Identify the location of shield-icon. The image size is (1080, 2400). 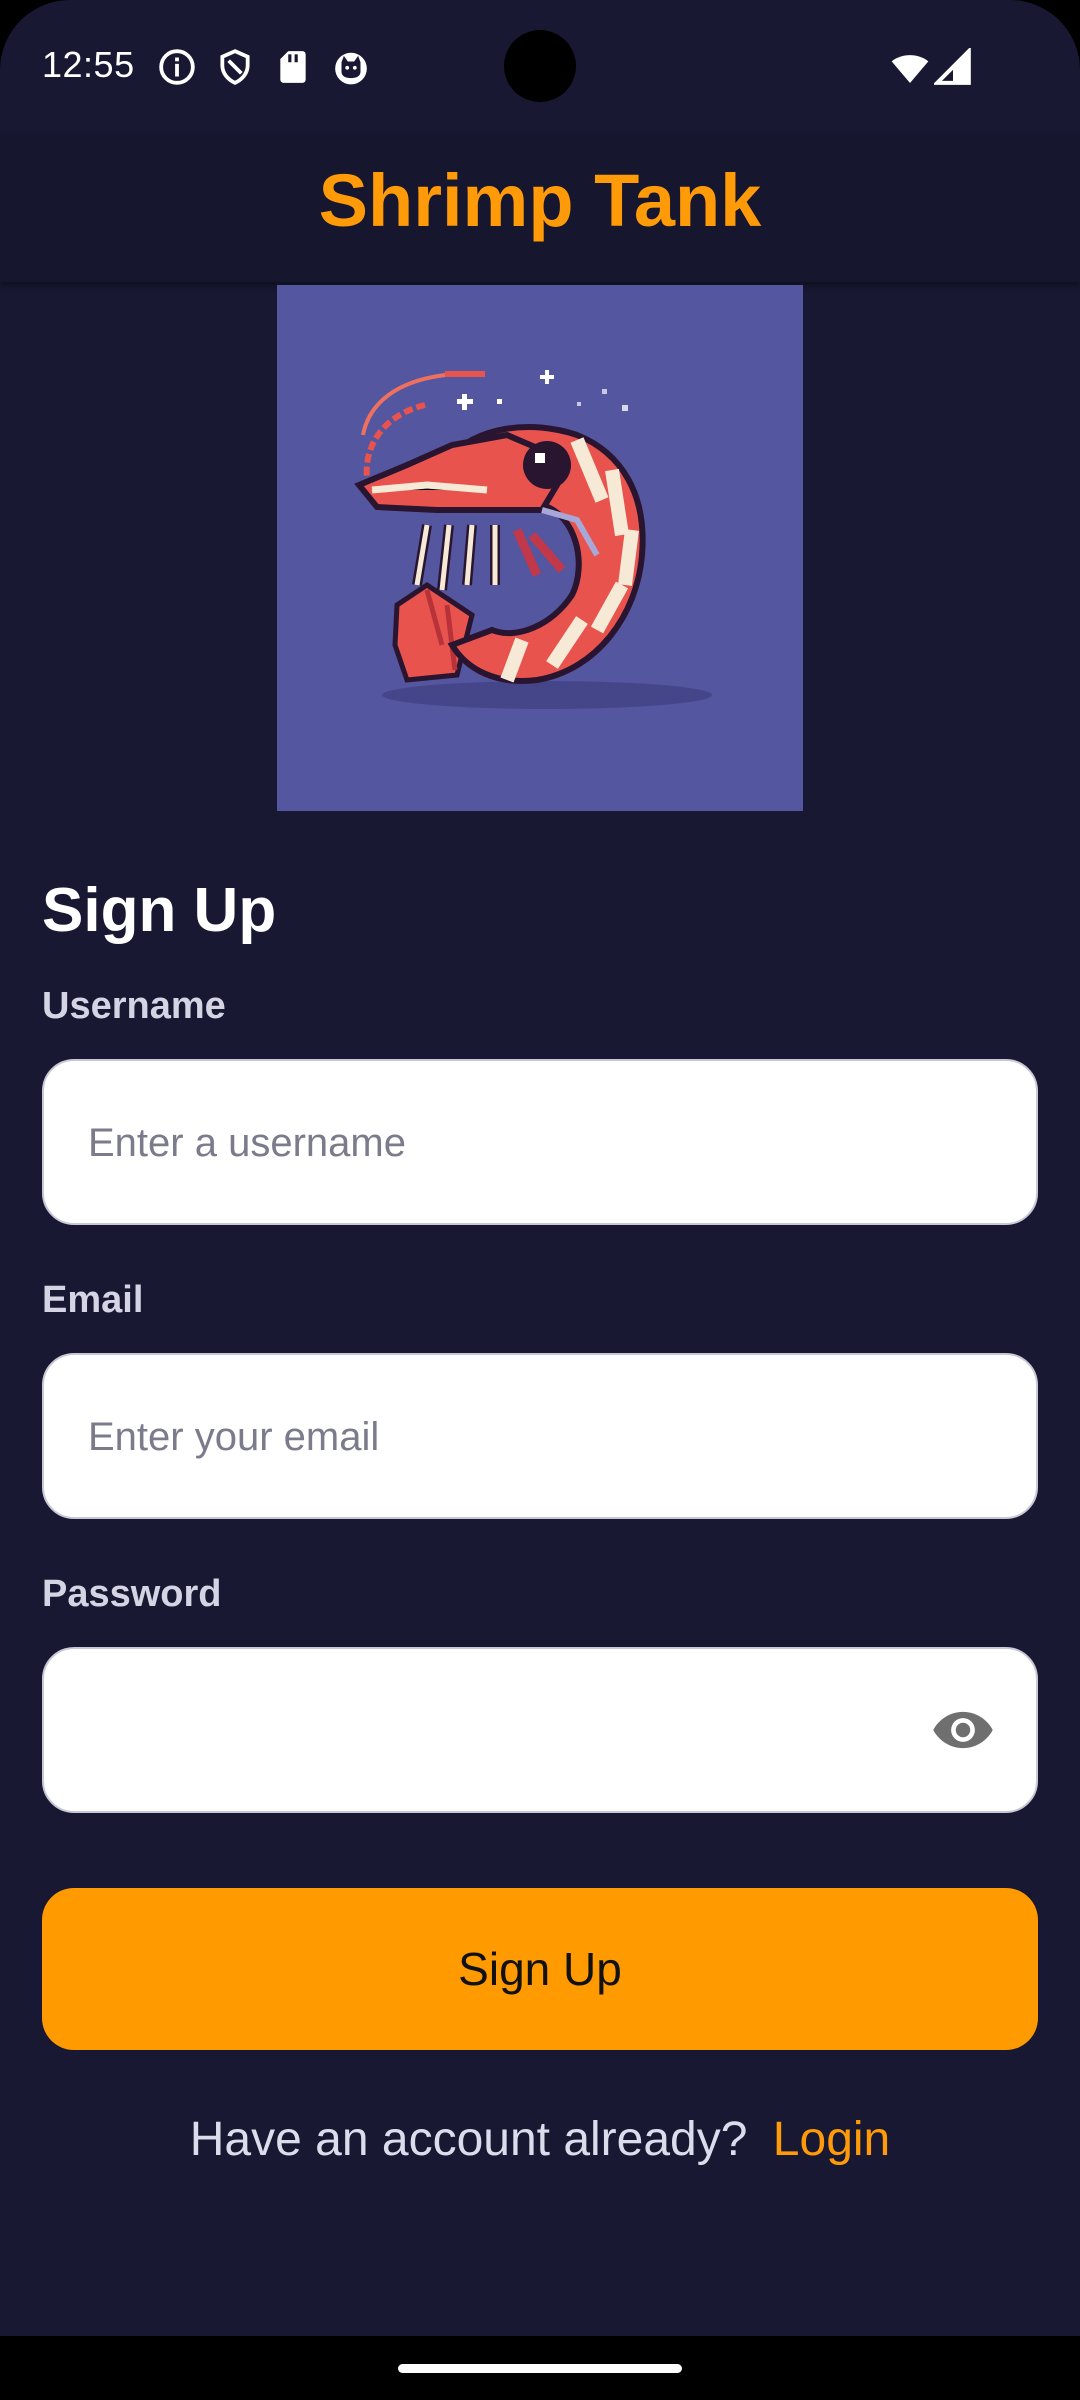
(235, 67).